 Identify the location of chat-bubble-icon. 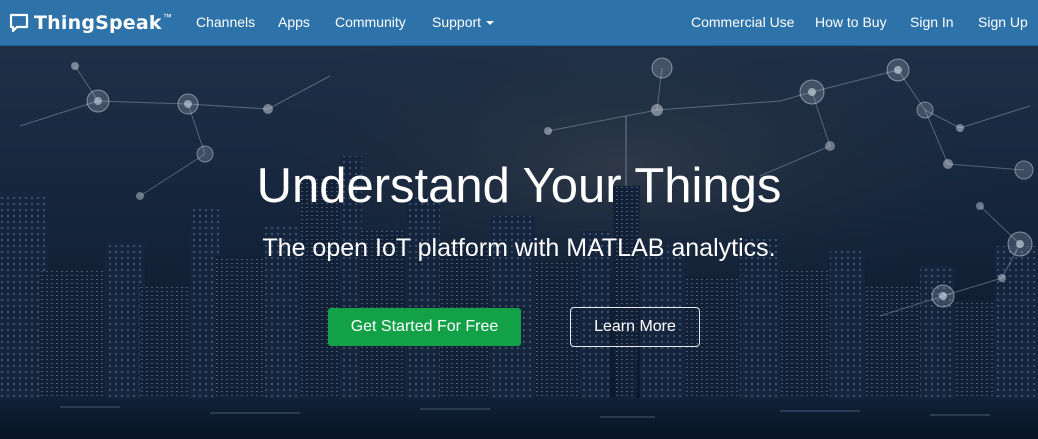
(19, 23).